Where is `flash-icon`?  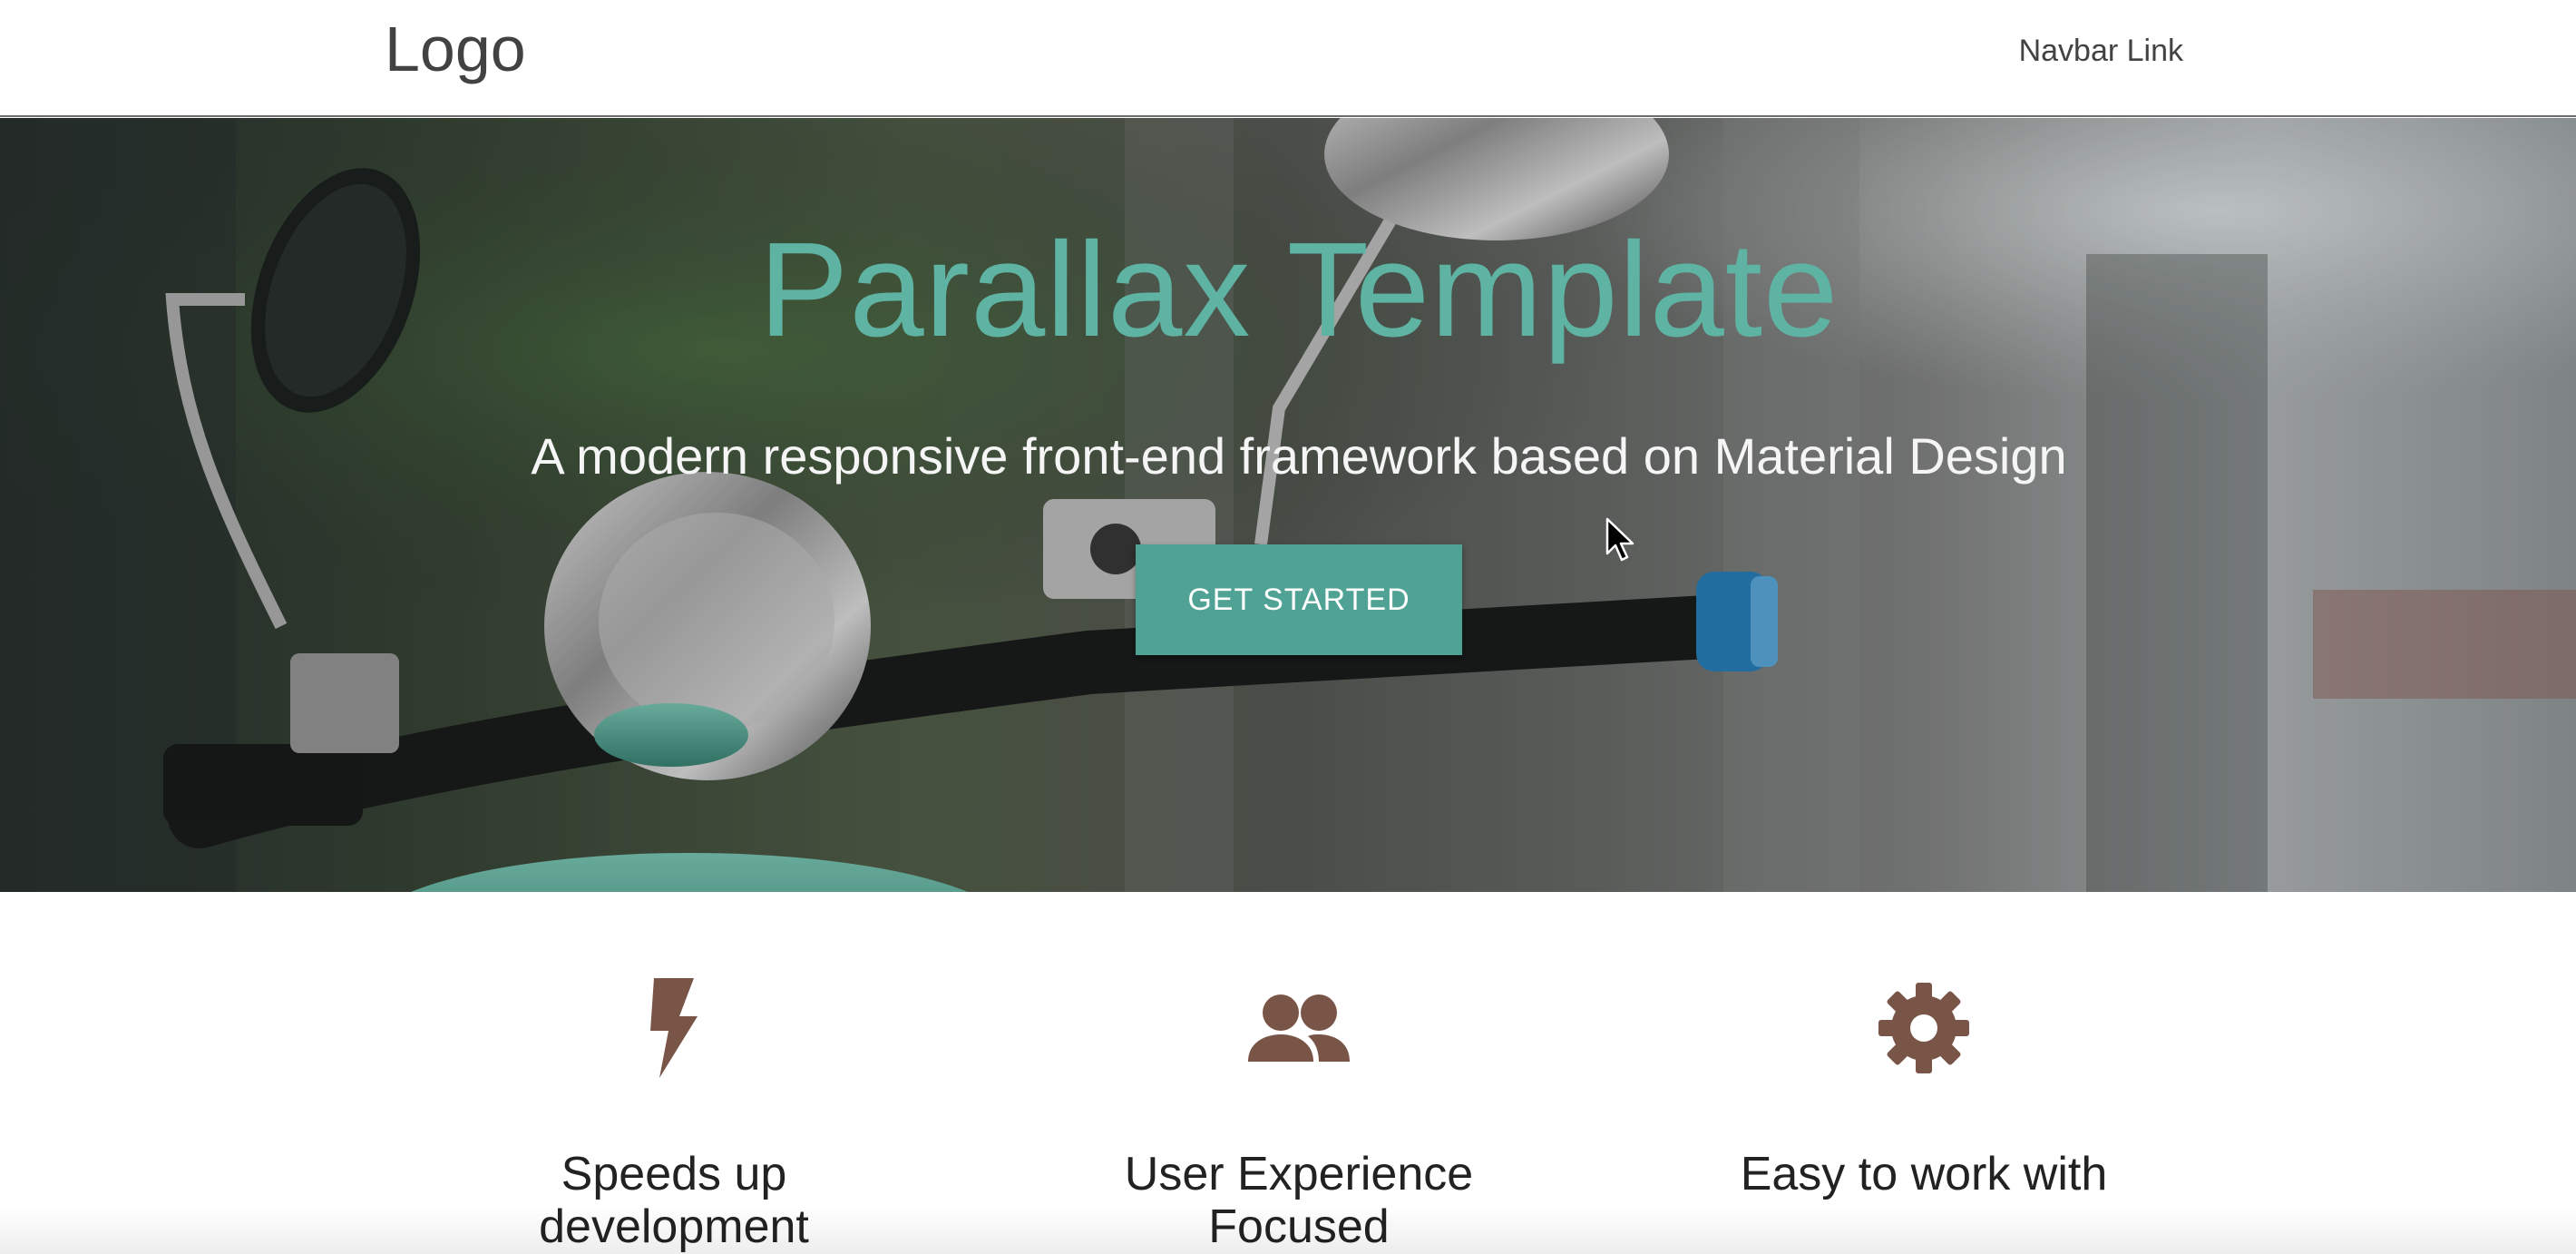
flash-icon is located at coordinates (674, 1028).